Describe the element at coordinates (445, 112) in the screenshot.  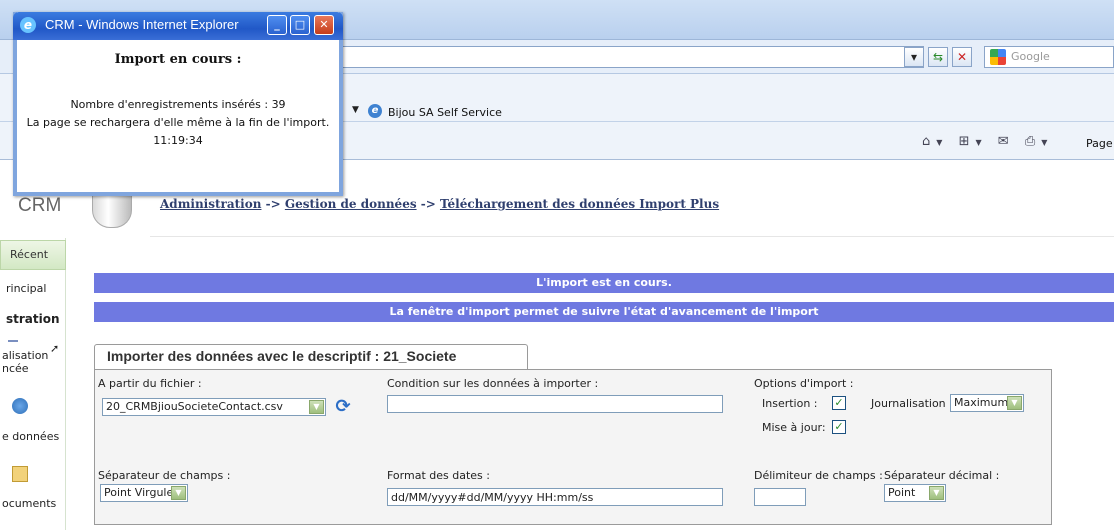
I see `favorite-link-bijou: Bijou SA Self Service` at that location.